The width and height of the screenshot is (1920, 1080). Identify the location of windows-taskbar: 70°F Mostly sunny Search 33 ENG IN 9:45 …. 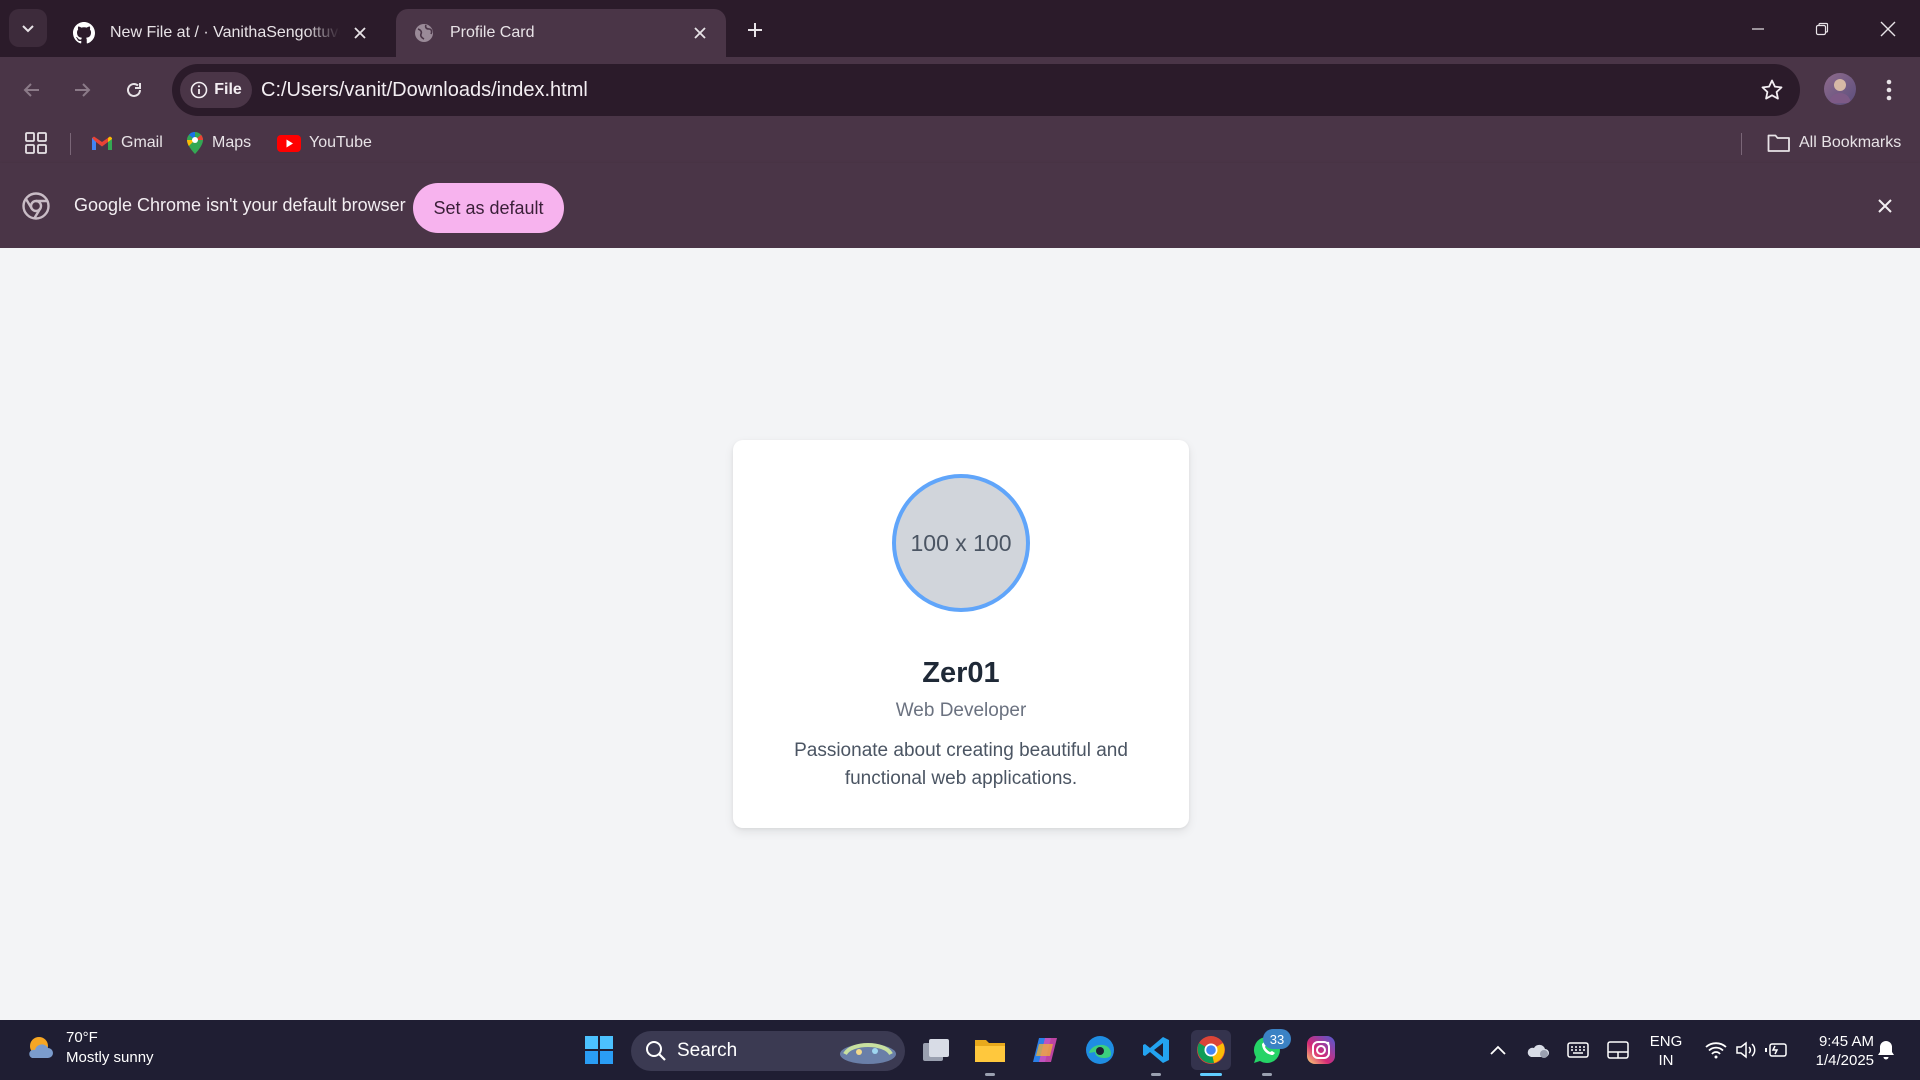
(960, 1050).